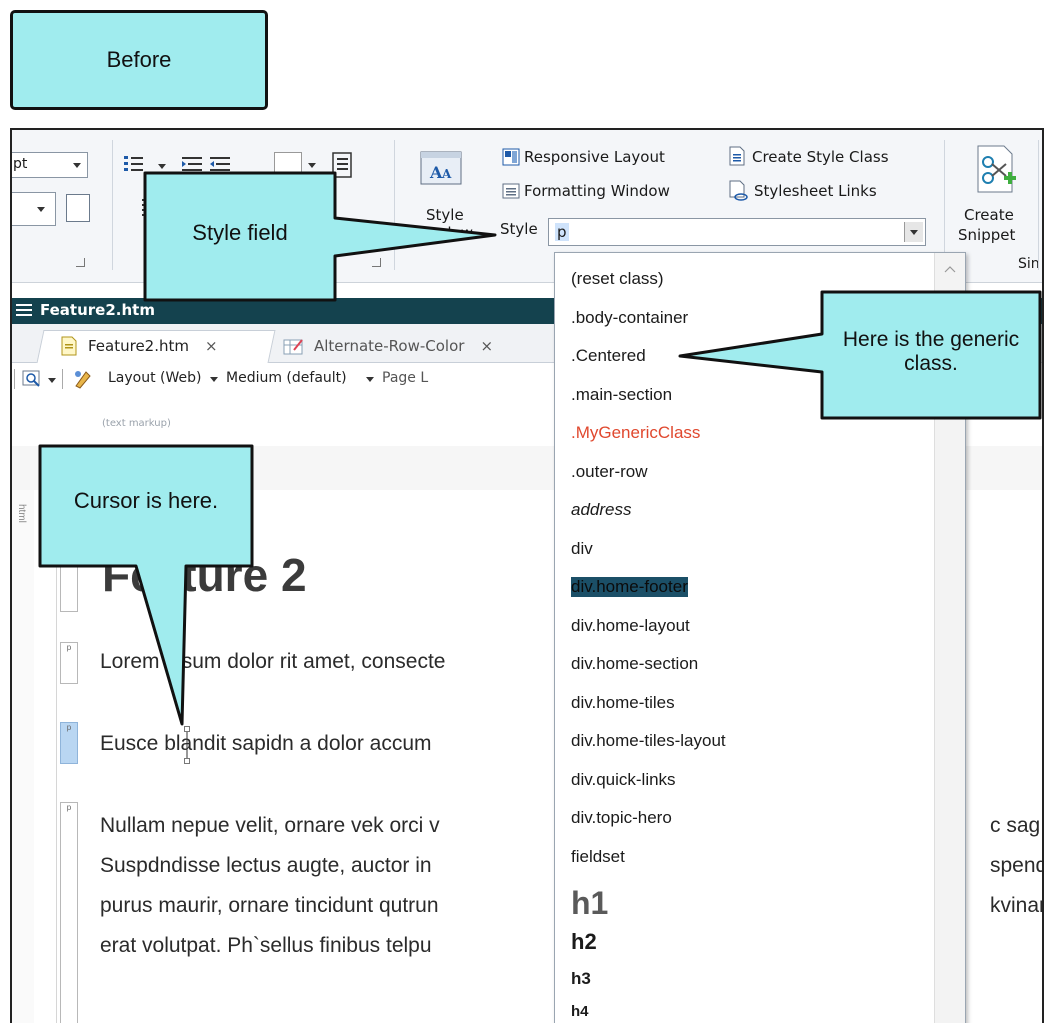  I want to click on dropdown-item: div.topic-hero, so click(621, 818).